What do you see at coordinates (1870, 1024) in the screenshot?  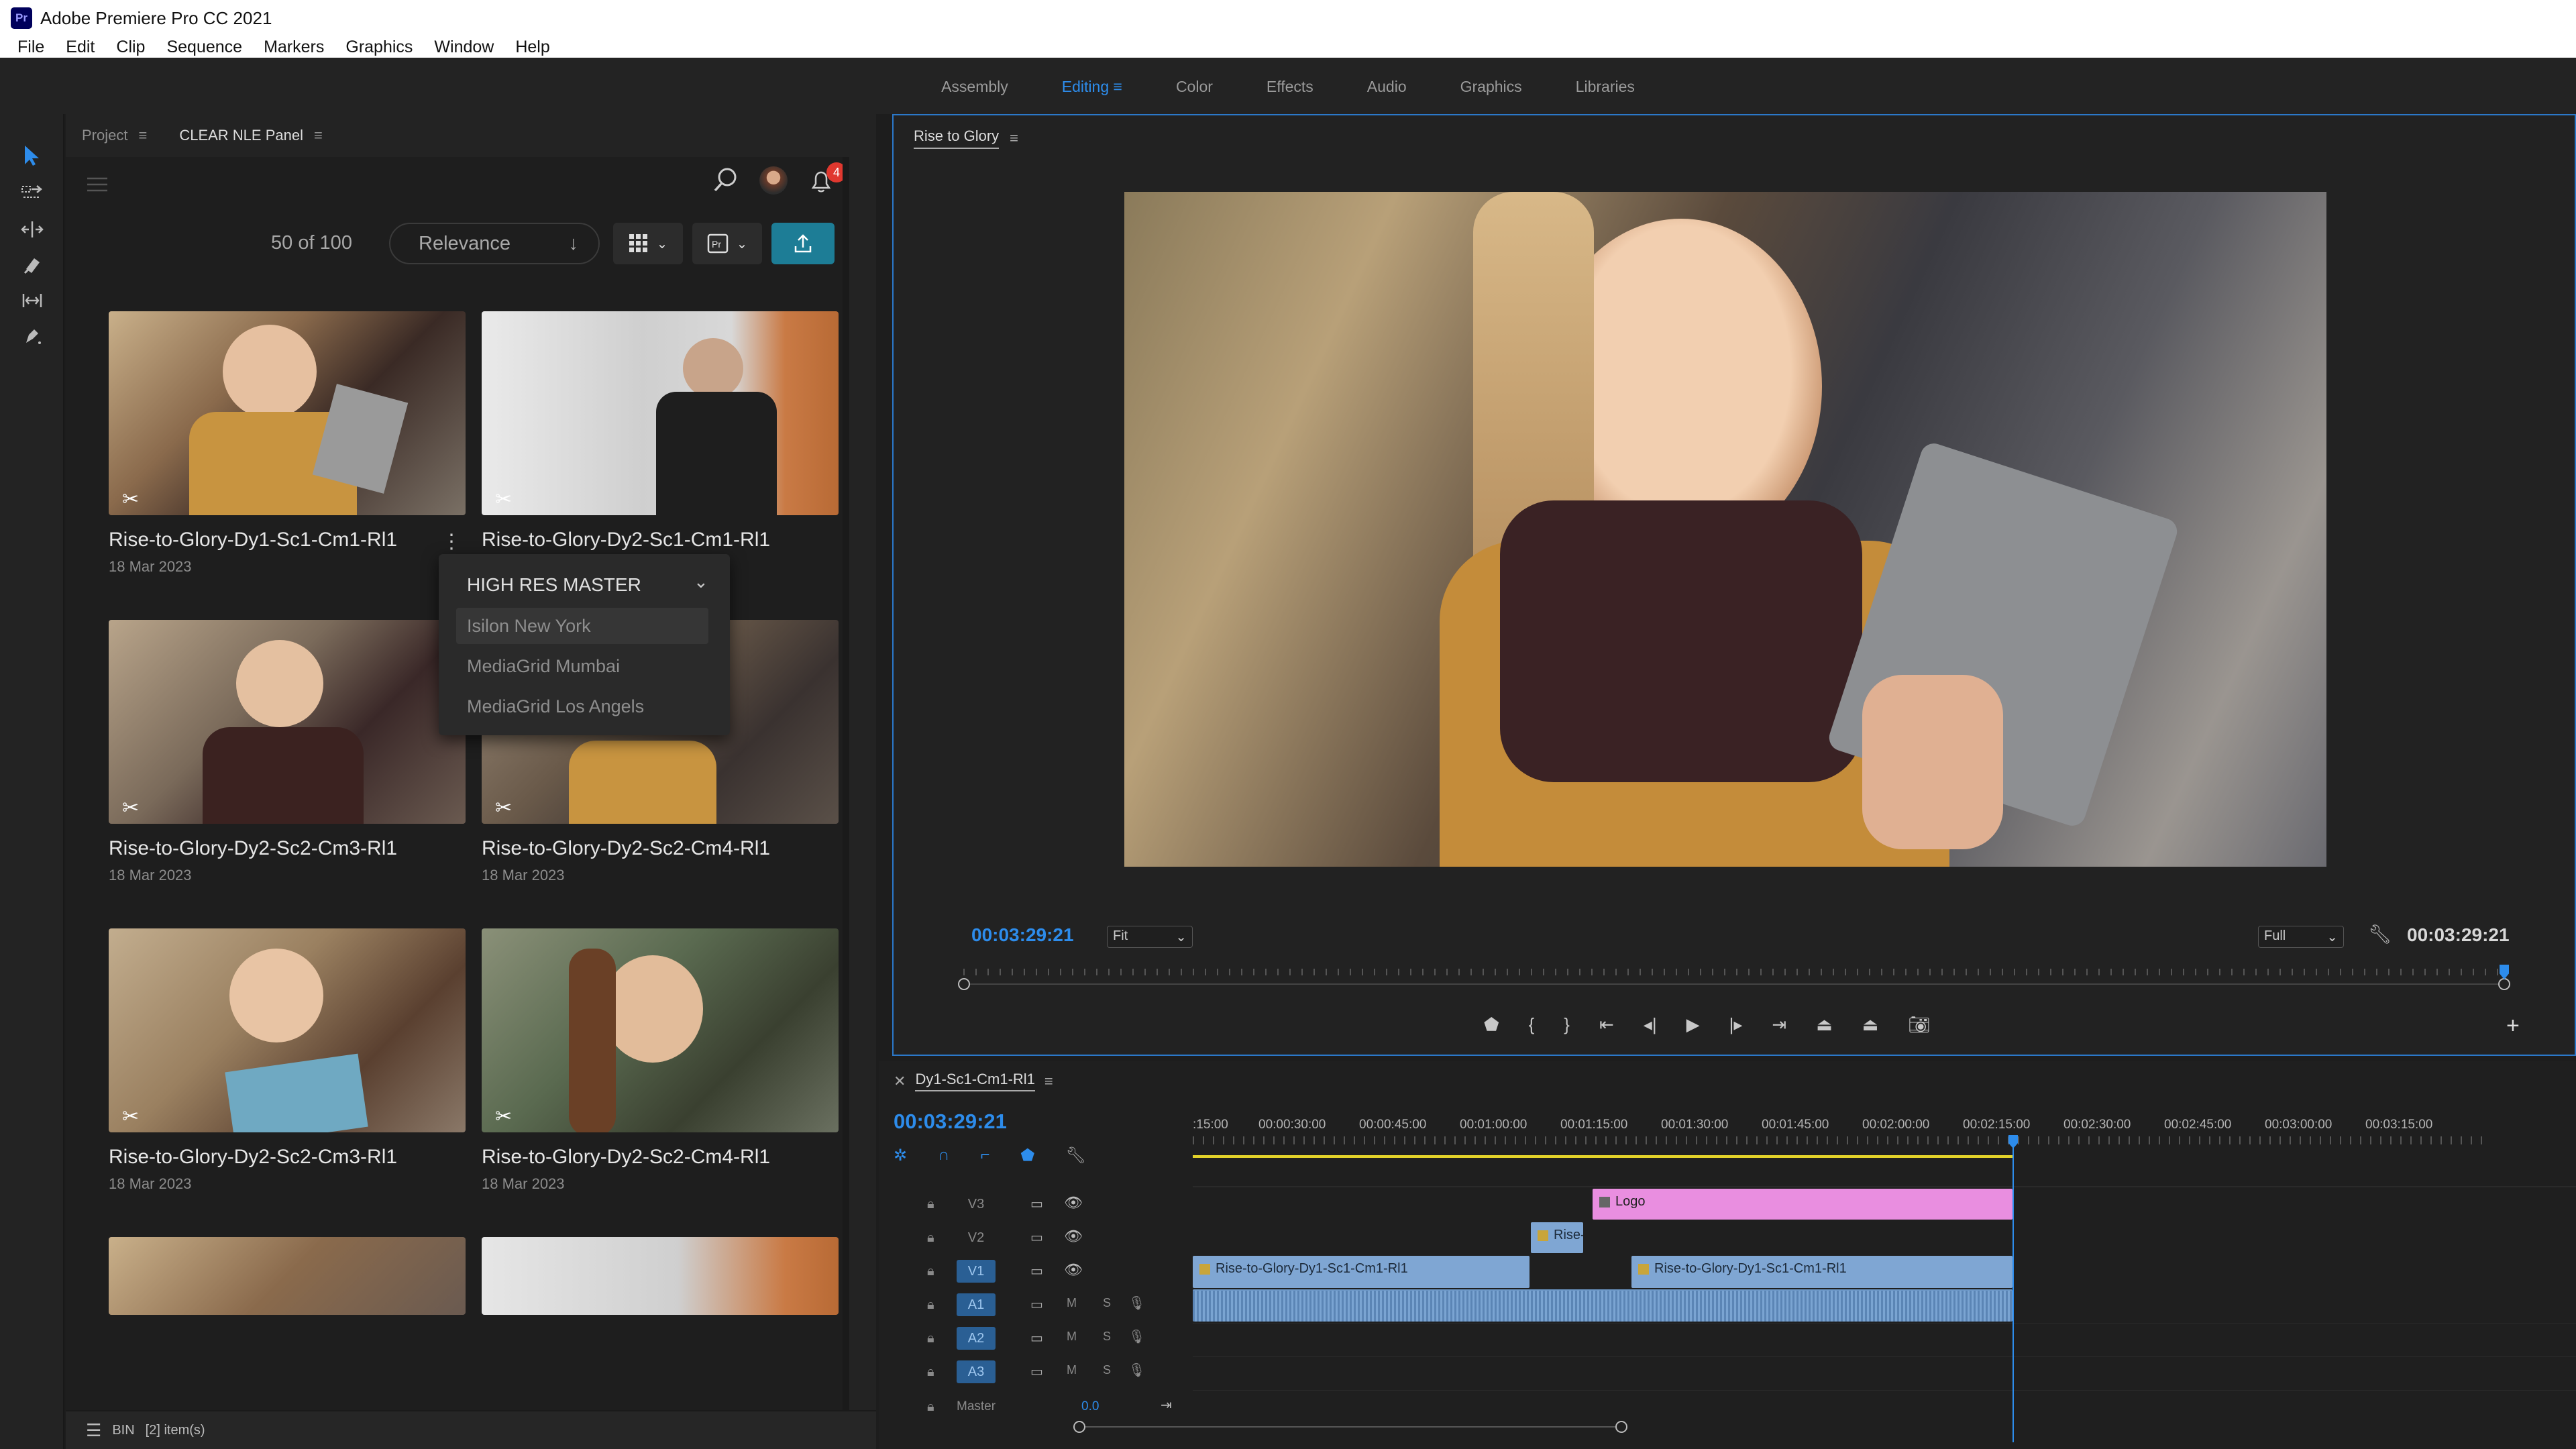 I see `extract-icon: ⏏` at bounding box center [1870, 1024].